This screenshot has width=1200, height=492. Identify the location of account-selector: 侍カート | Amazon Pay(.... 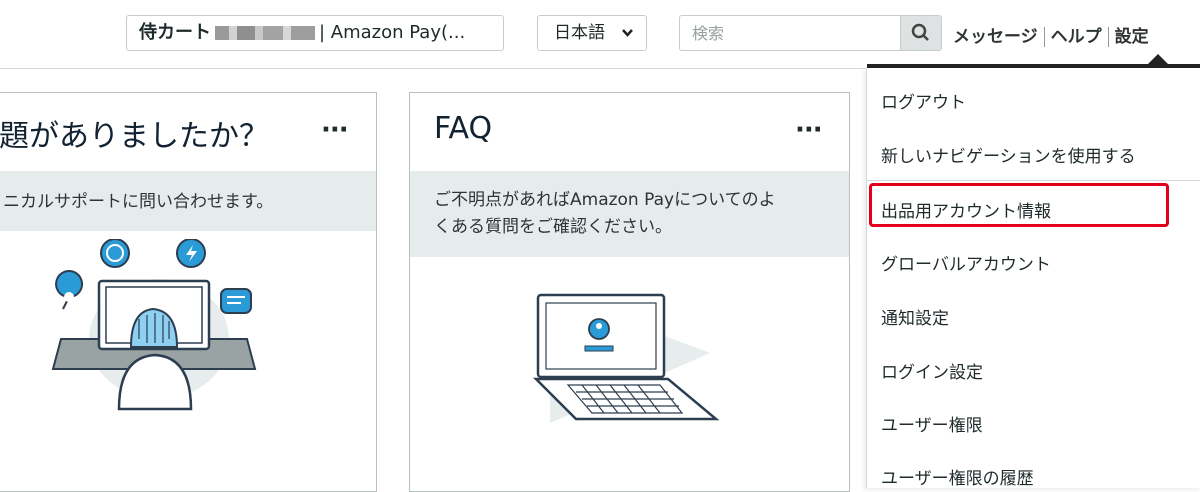
(315, 33).